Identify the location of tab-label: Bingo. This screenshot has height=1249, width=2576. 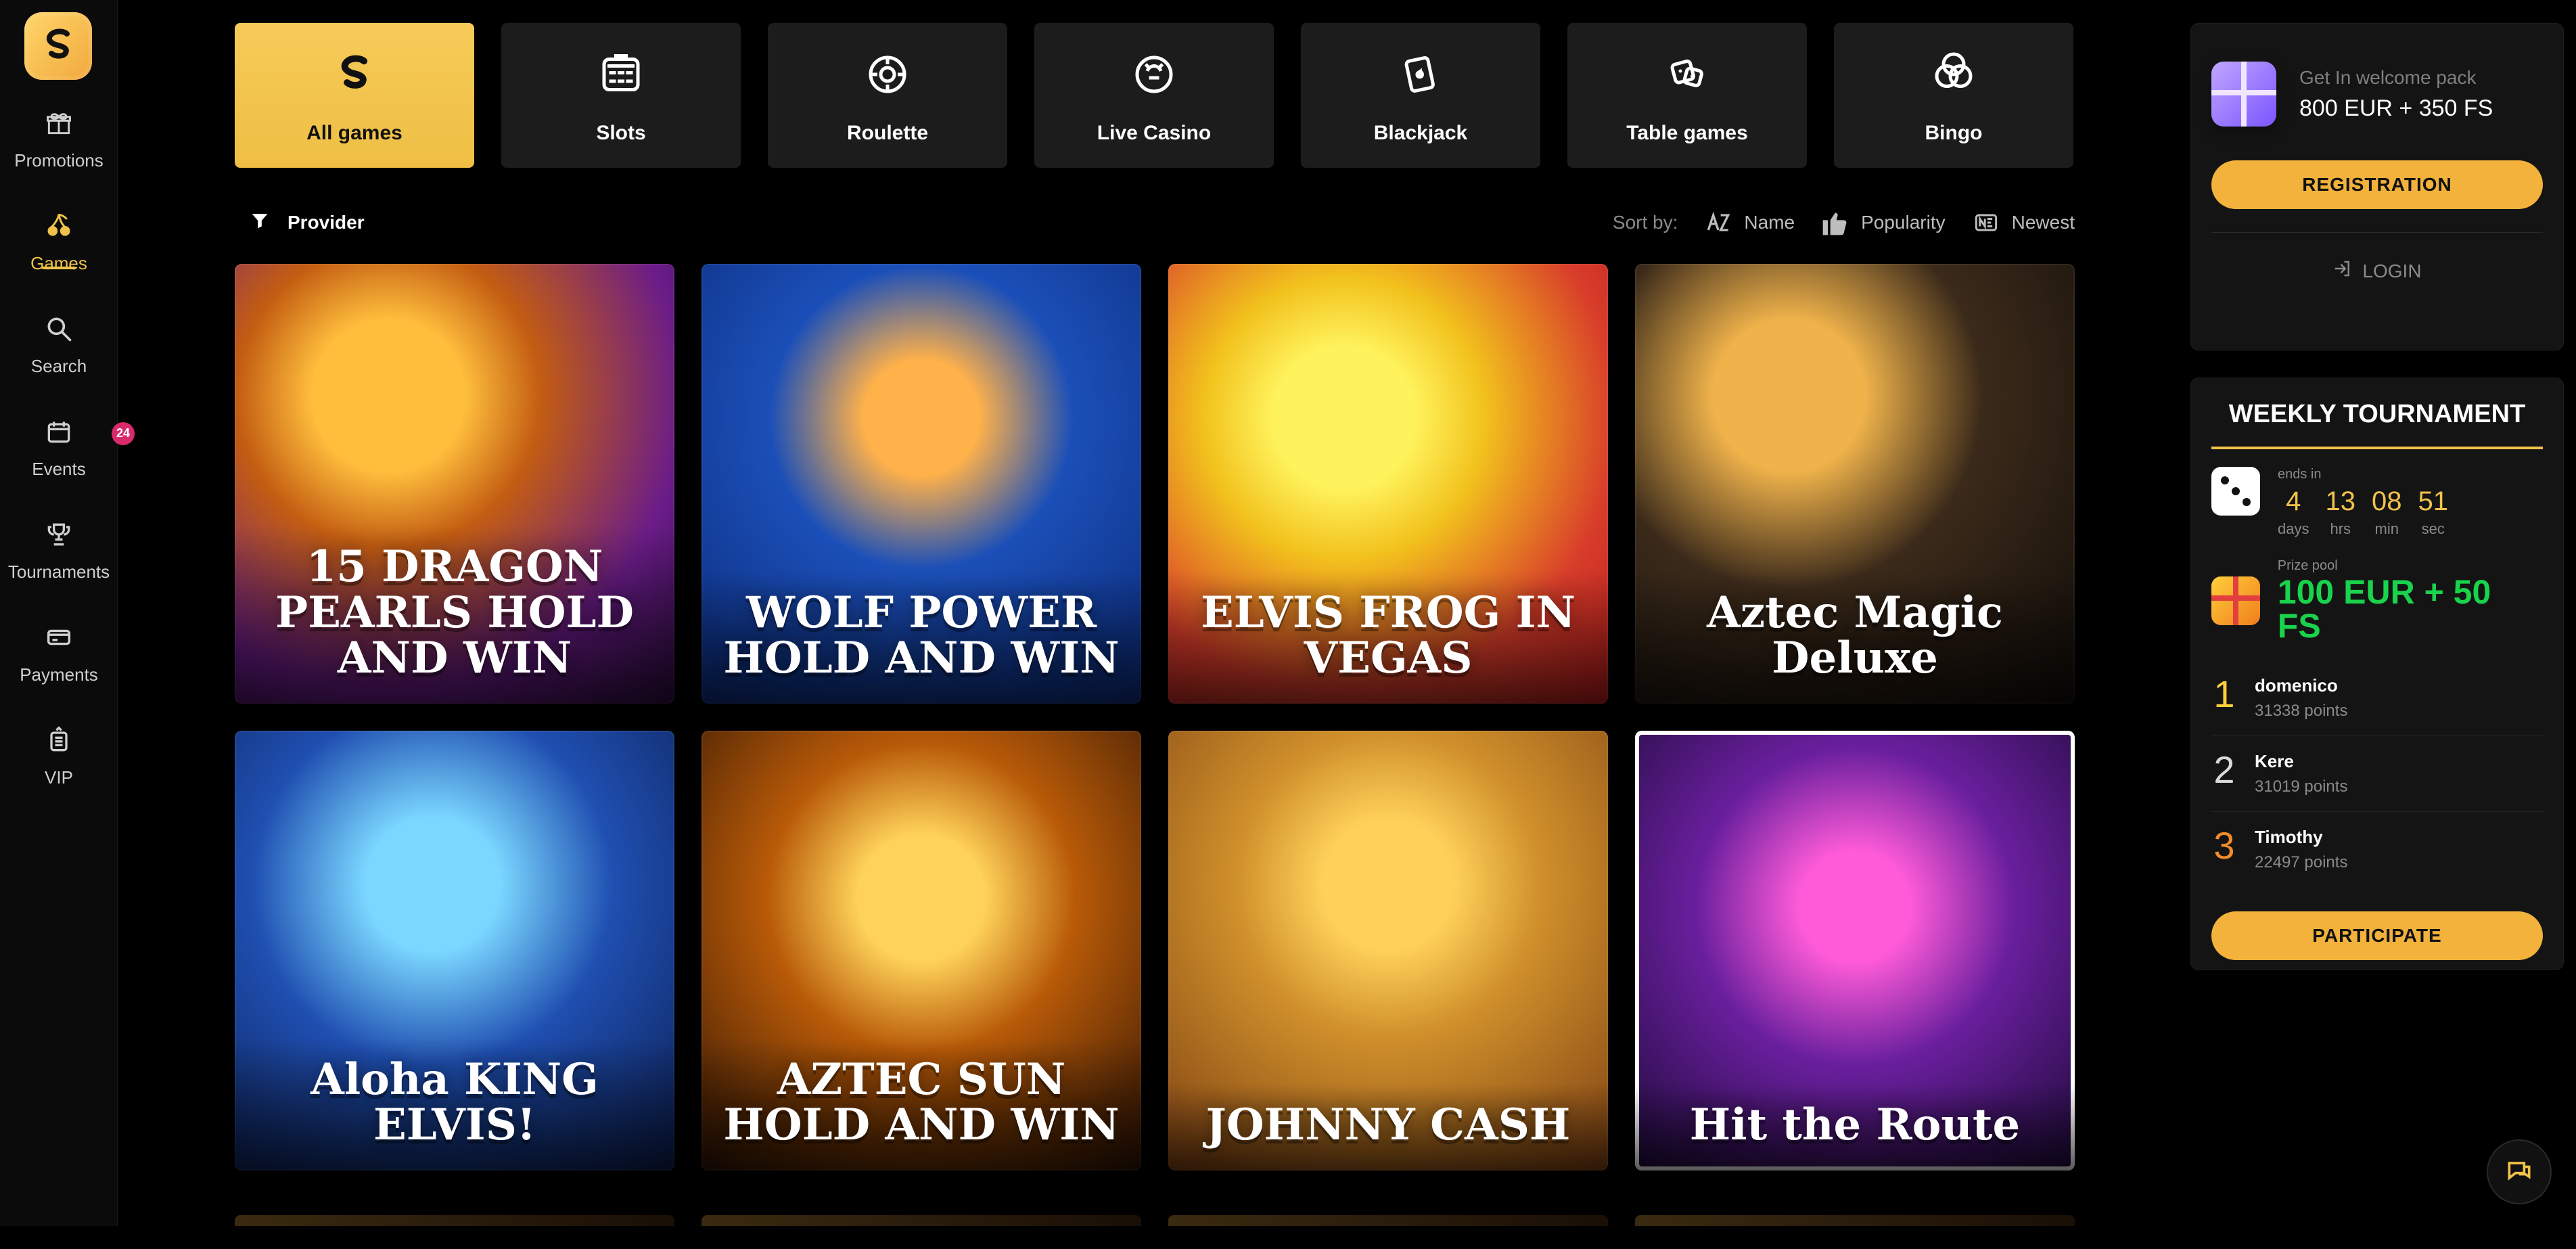
(1954, 133).